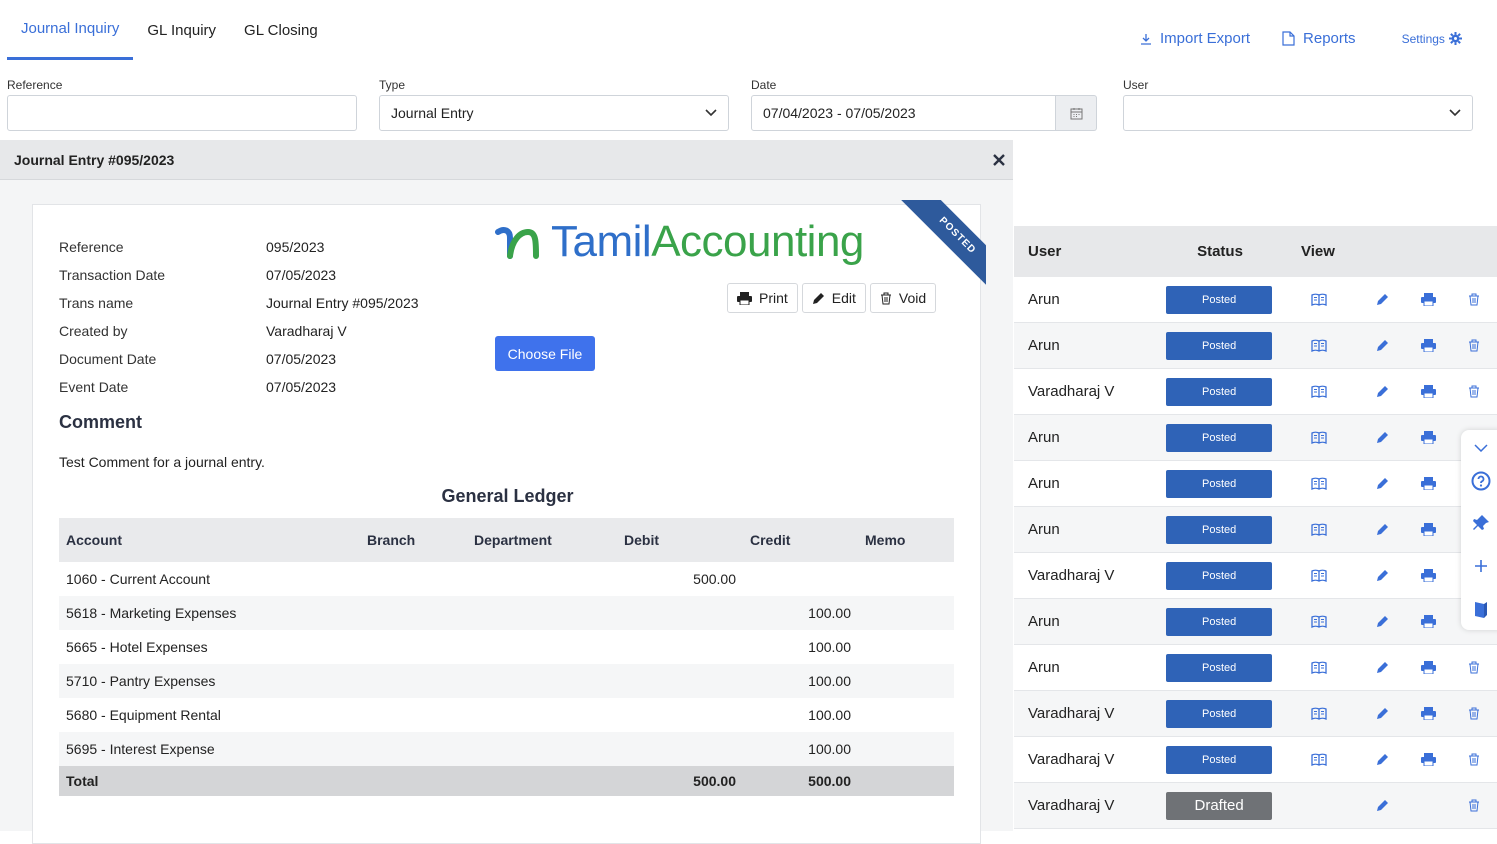 This screenshot has width=1497, height=844. Describe the element at coordinates (1432, 39) in the screenshot. I see `settings-link: Settings` at that location.